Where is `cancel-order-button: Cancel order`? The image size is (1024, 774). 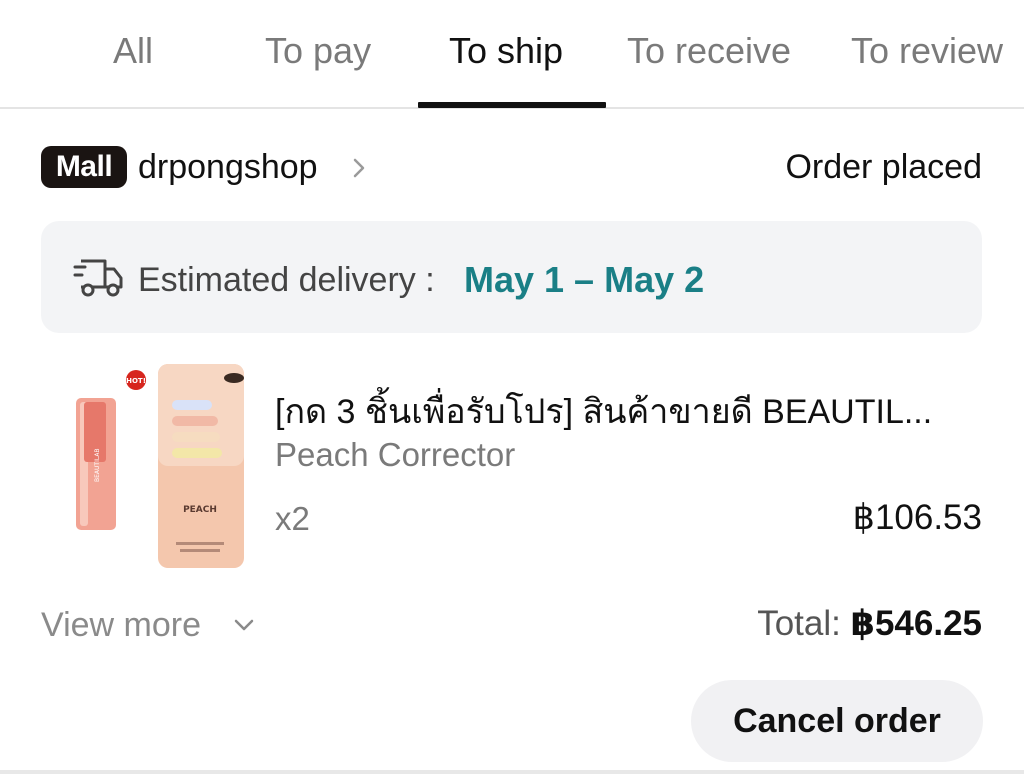
cancel-order-button: Cancel order is located at coordinates (837, 721).